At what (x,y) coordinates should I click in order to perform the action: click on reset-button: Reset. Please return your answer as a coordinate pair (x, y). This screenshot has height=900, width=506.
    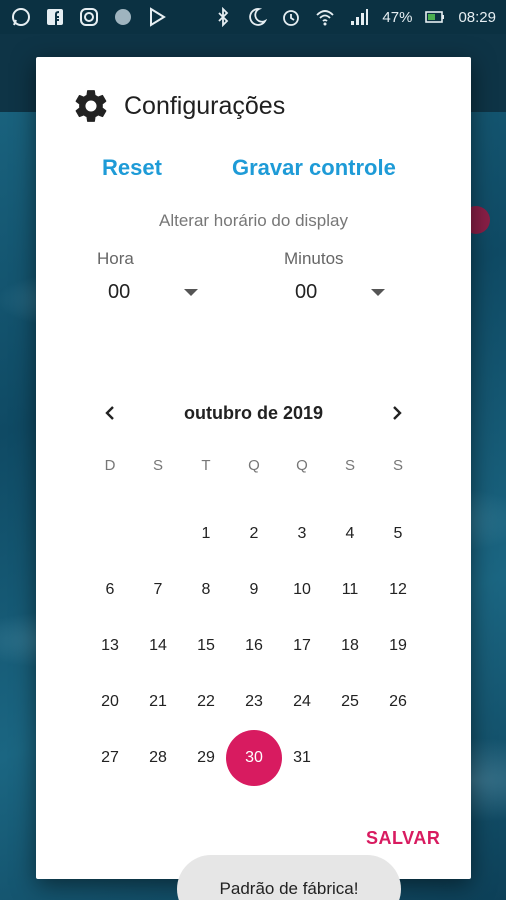
    Looking at the image, I should click on (132, 168).